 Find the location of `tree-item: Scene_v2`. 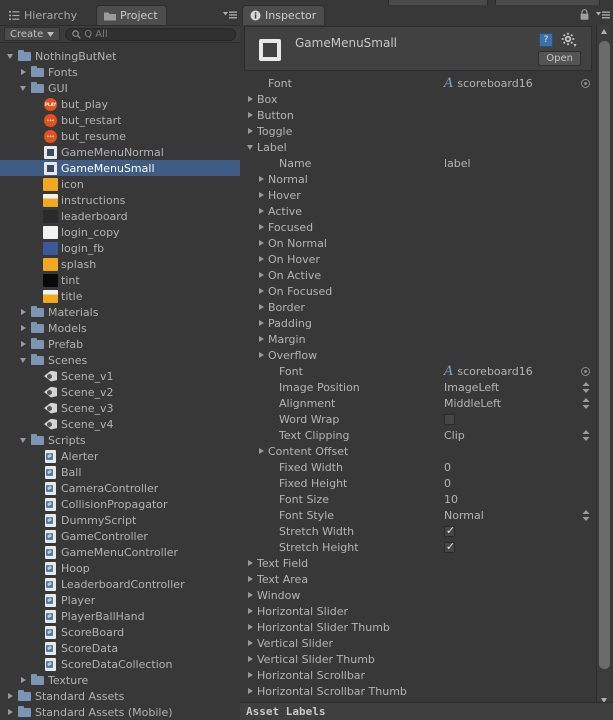

tree-item: Scene_v2 is located at coordinates (120, 392).